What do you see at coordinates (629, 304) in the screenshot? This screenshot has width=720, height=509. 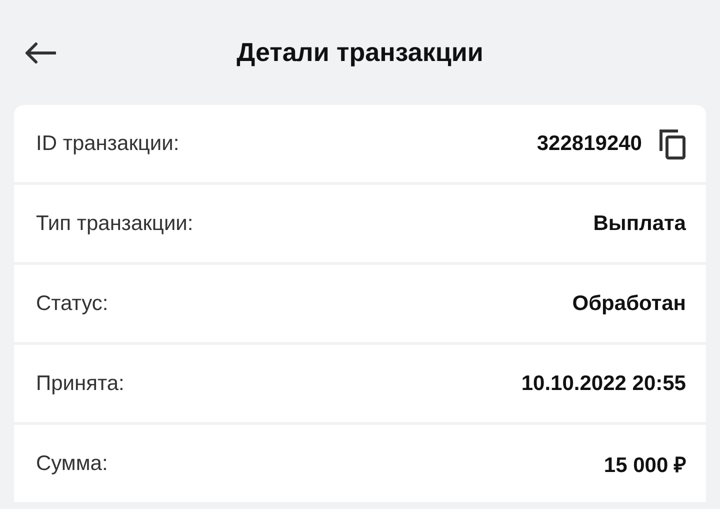 I see `field-value: Обработан` at bounding box center [629, 304].